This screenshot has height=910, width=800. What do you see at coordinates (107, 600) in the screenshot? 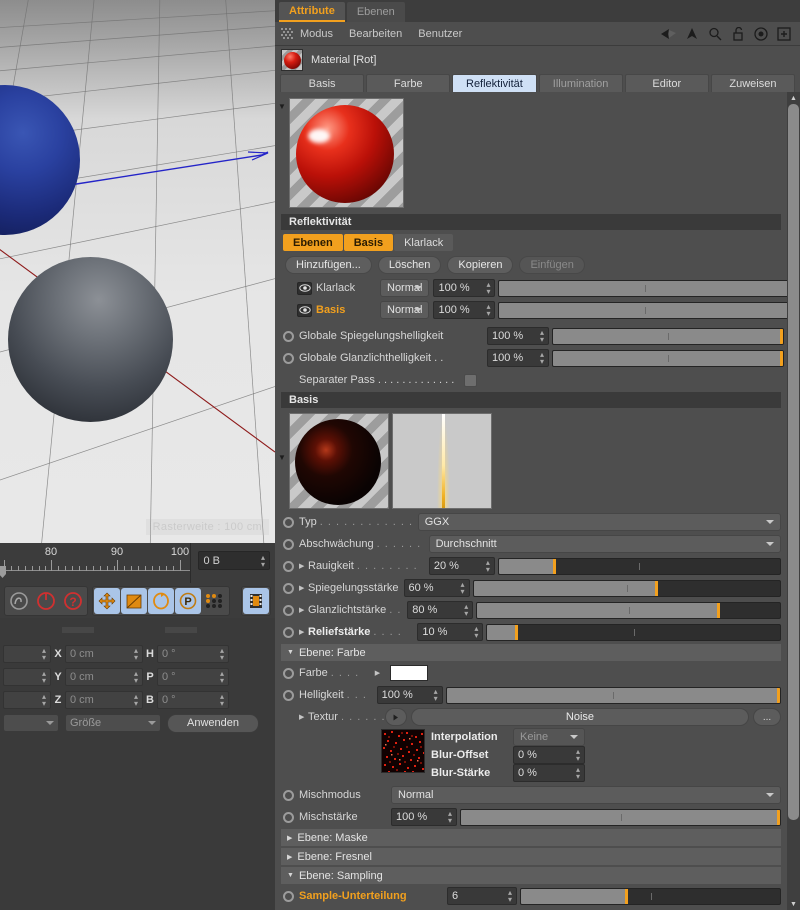
I see `move-icon` at bounding box center [107, 600].